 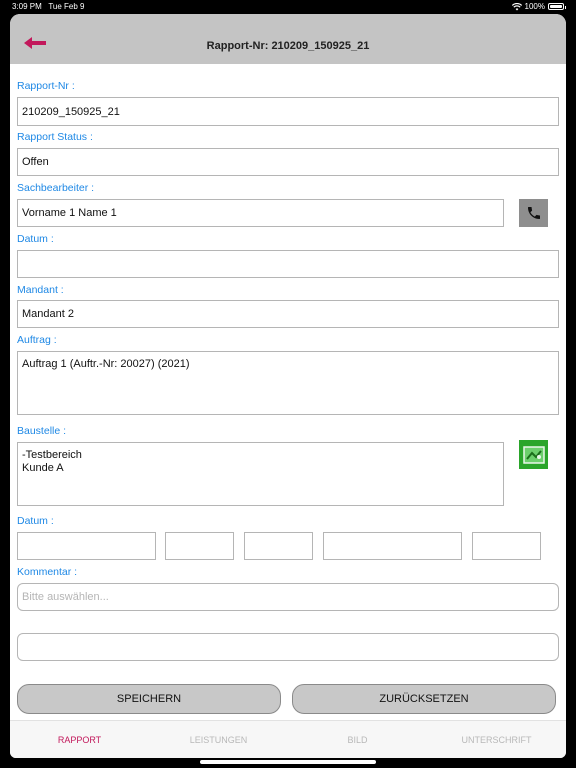 What do you see at coordinates (557, 6) in the screenshot?
I see `battery-icon` at bounding box center [557, 6].